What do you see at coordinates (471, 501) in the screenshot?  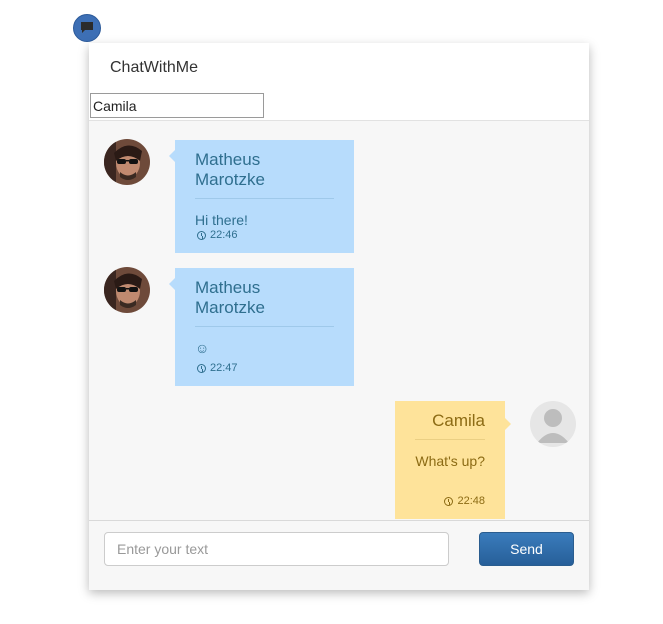 I see `message-time: 22:48` at bounding box center [471, 501].